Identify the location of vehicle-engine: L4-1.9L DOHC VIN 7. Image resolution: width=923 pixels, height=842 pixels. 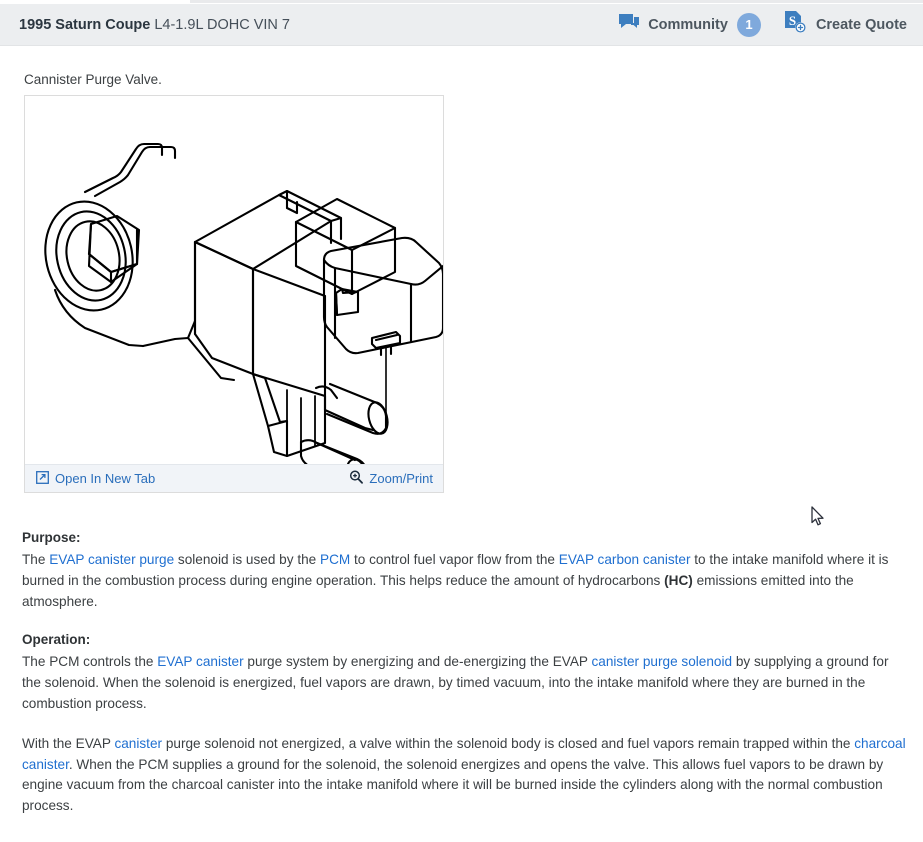
(222, 24).